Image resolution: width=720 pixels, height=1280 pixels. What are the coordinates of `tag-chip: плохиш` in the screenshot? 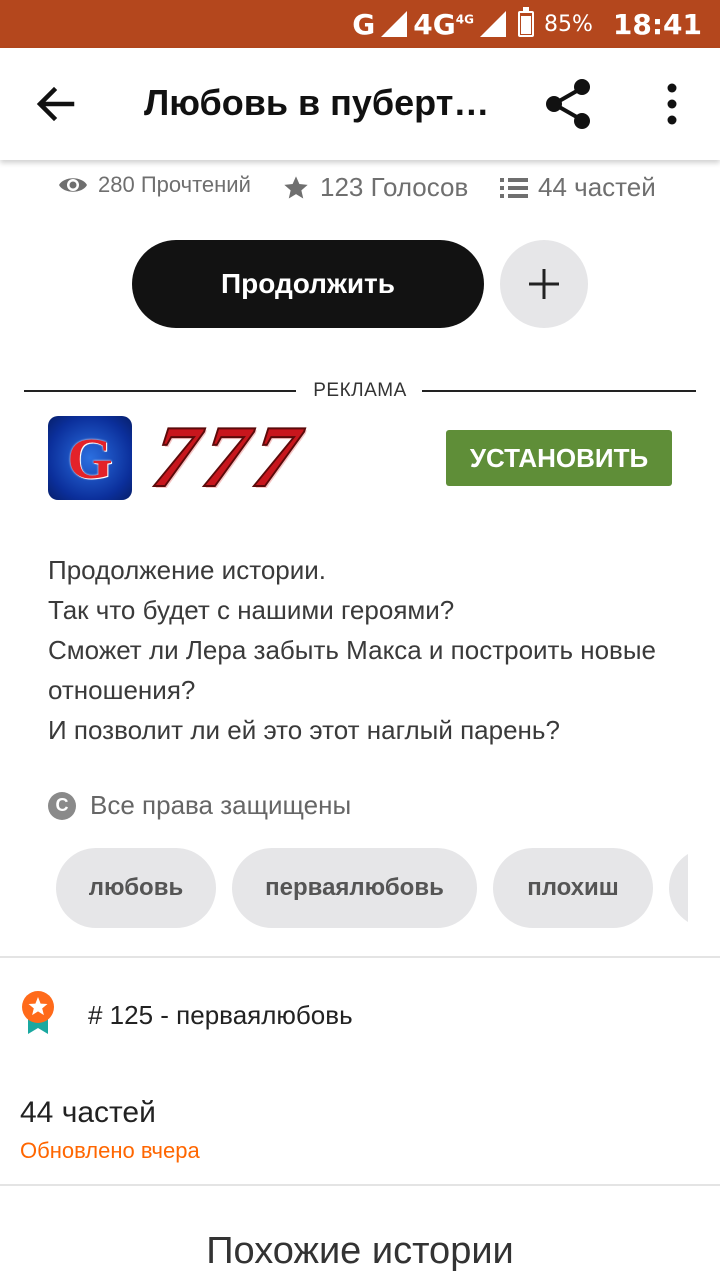 It's located at (573, 888).